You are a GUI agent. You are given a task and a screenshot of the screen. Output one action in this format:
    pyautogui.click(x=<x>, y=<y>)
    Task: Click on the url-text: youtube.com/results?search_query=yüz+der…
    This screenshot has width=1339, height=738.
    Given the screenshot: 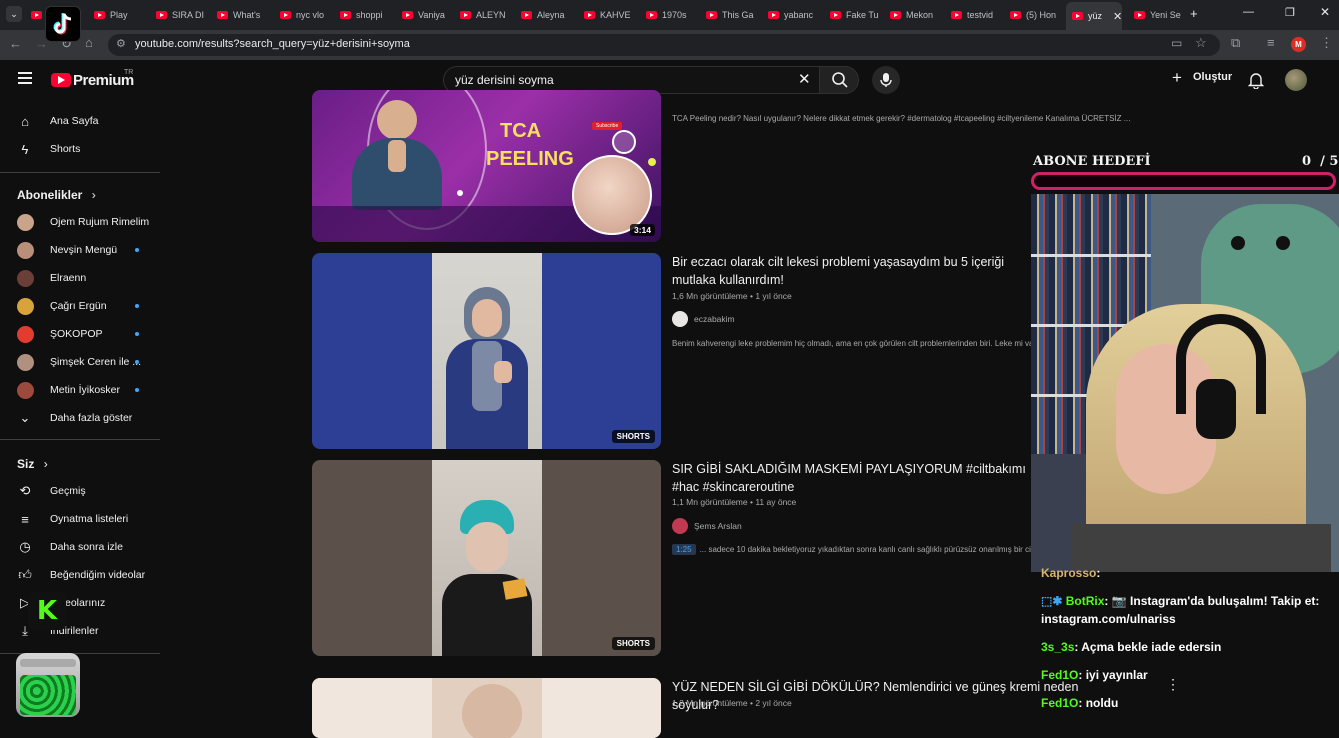 What is the action you would take?
    pyautogui.click(x=272, y=44)
    